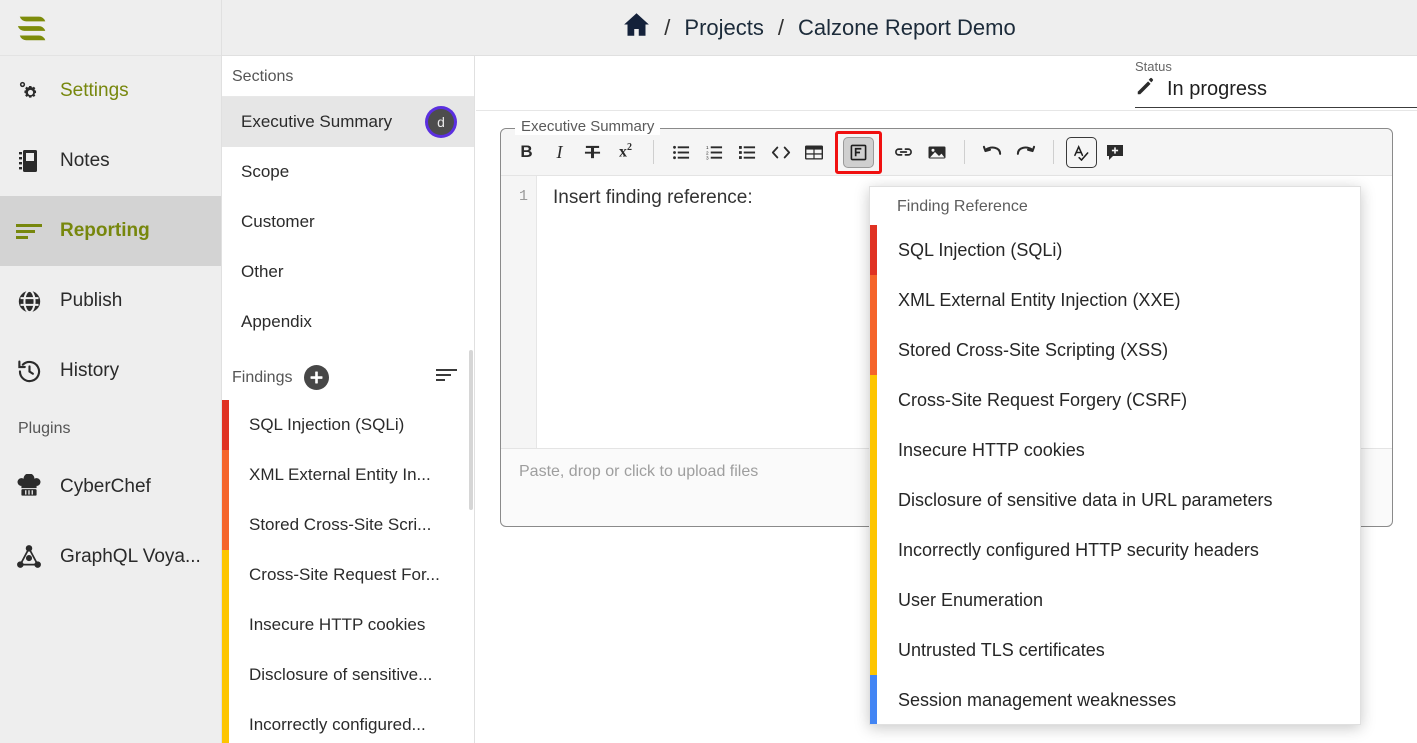  Describe the element at coordinates (1115, 600) in the screenshot. I see `finding-reference-option: User Enumeration` at that location.